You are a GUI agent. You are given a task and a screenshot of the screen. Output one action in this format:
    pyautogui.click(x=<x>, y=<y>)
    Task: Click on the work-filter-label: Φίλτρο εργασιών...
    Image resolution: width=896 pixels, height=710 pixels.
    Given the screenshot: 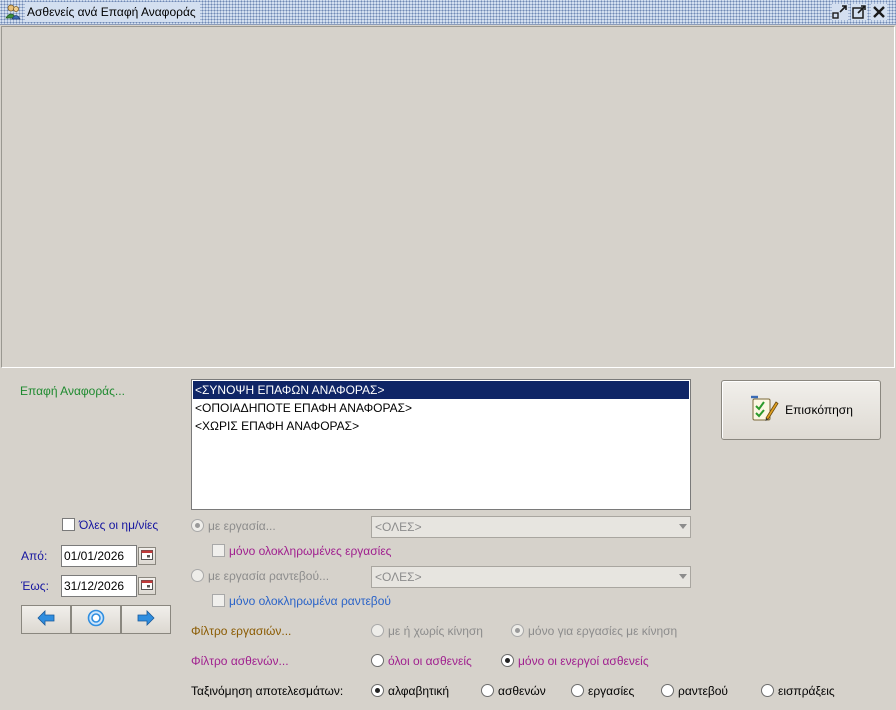 What is the action you would take?
    pyautogui.click(x=241, y=631)
    